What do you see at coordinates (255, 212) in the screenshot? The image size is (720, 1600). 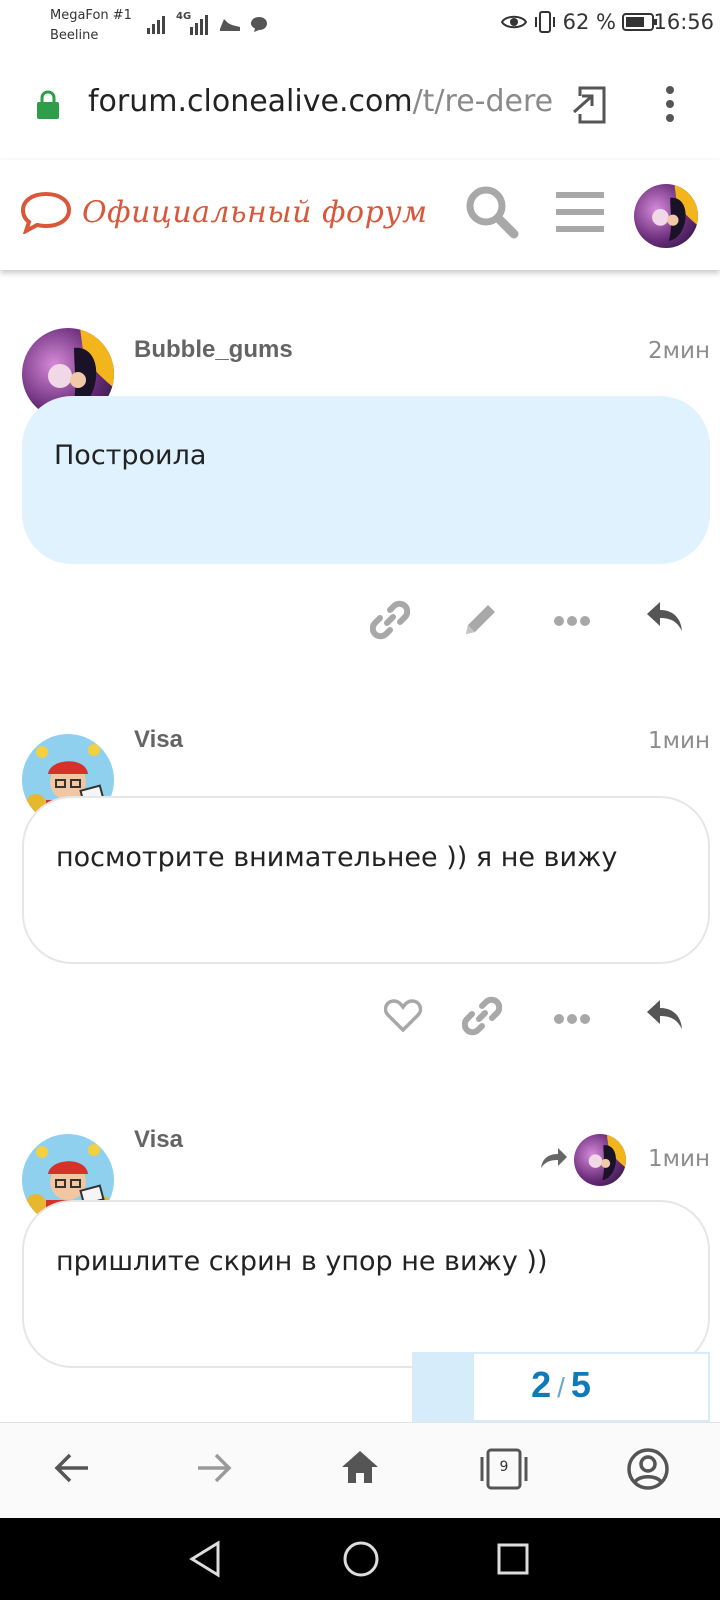 I see `forum-title: Официальный форум` at bounding box center [255, 212].